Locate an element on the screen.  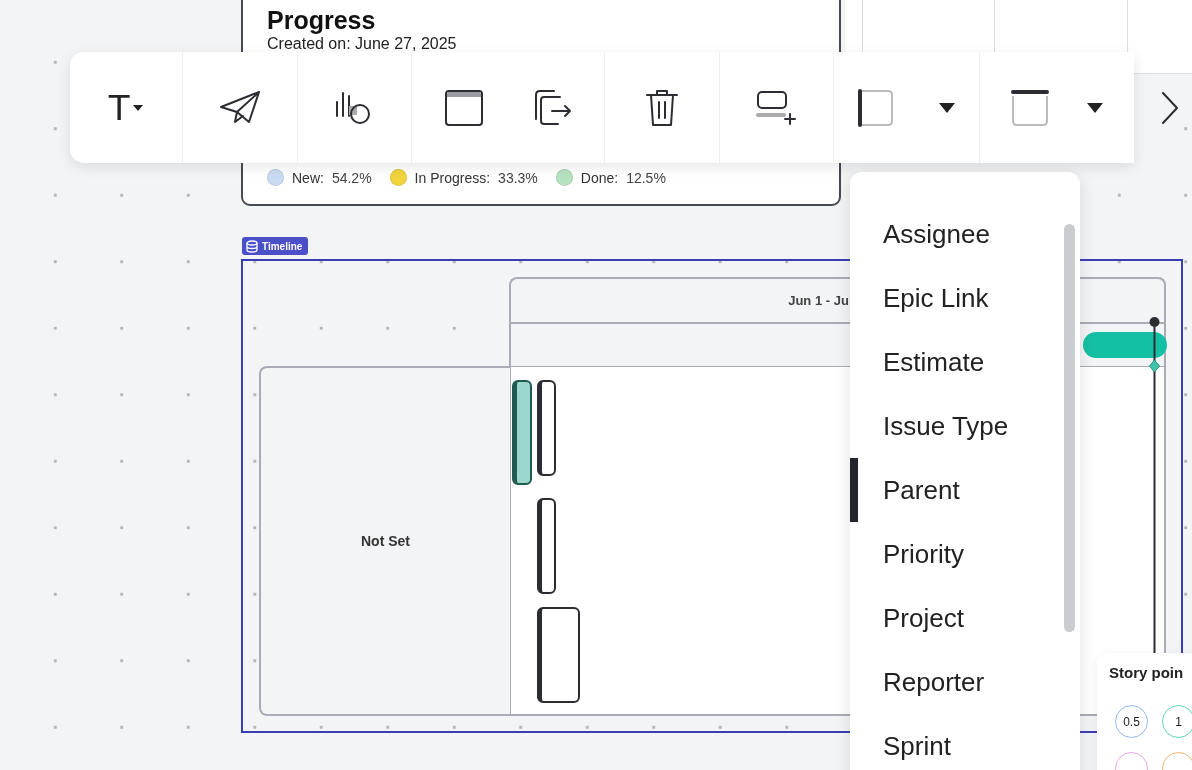
legend-label: In Progress: is located at coordinates (452, 177).